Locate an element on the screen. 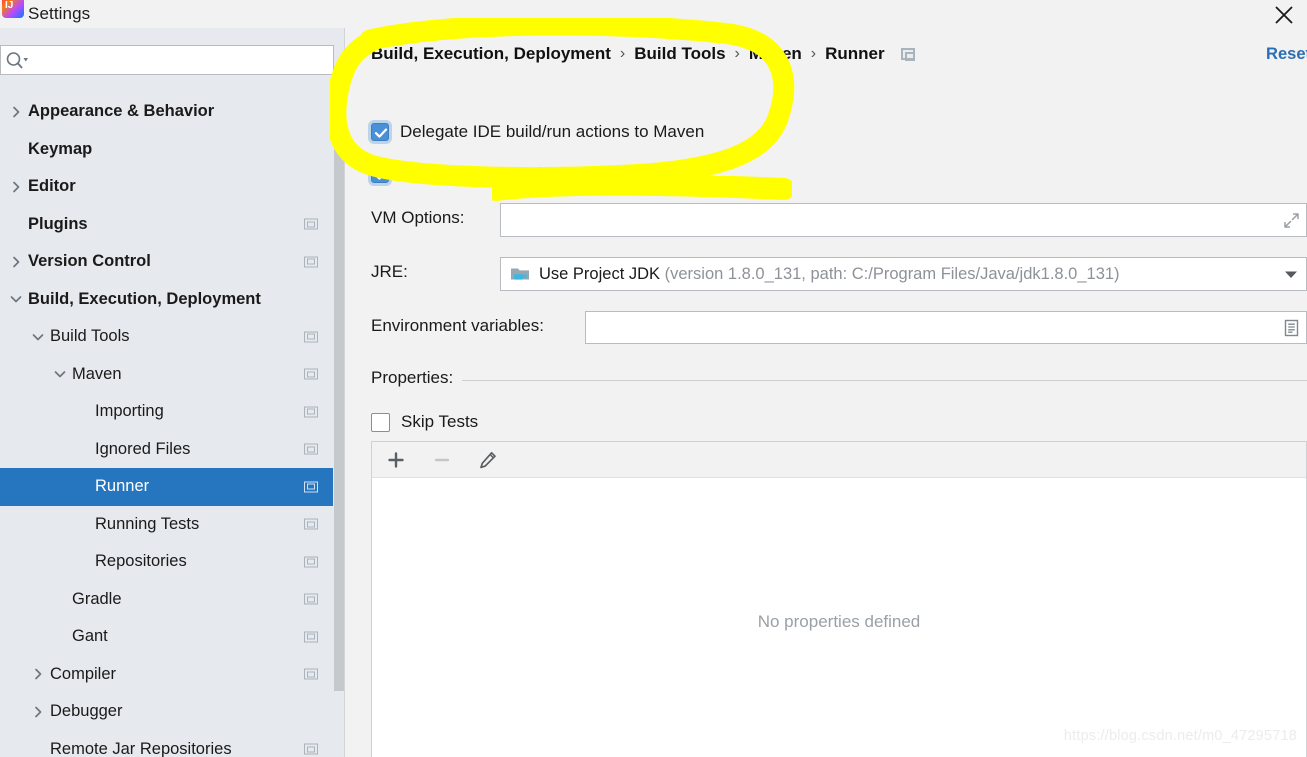  search-input is located at coordinates (181, 60).